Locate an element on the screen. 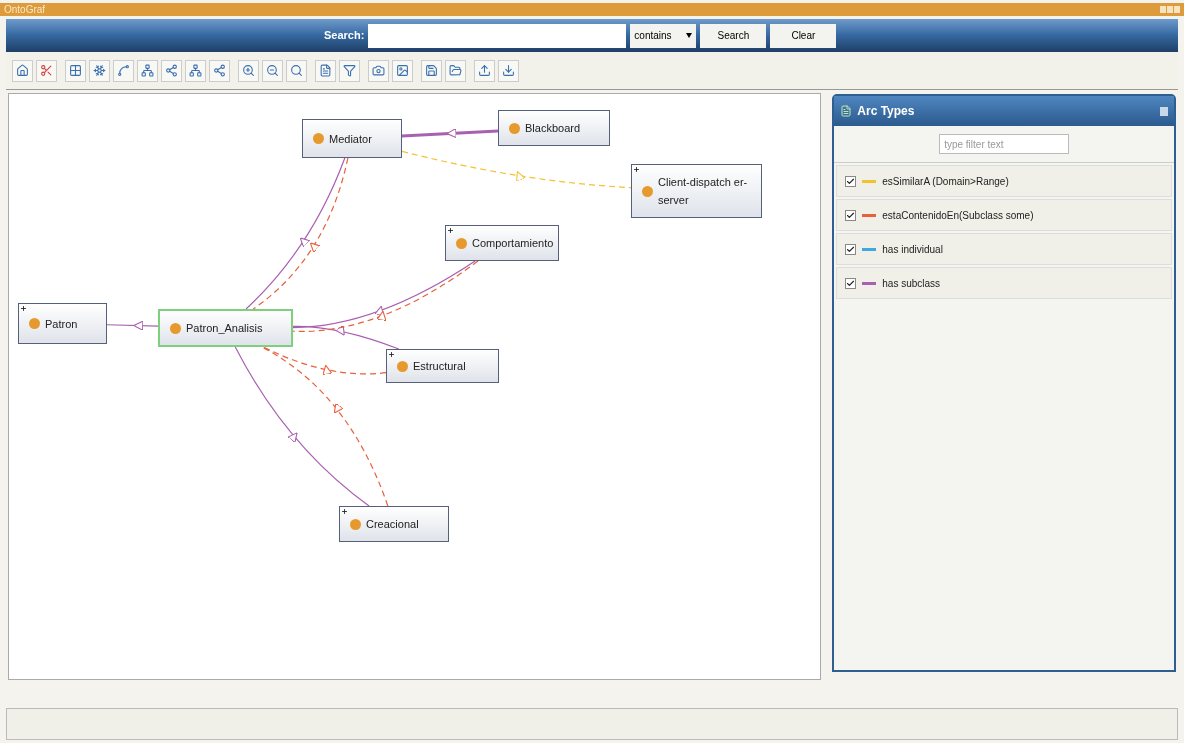 This screenshot has height=743, width=1184. arc-type-row: has individual is located at coordinates (1004, 249).